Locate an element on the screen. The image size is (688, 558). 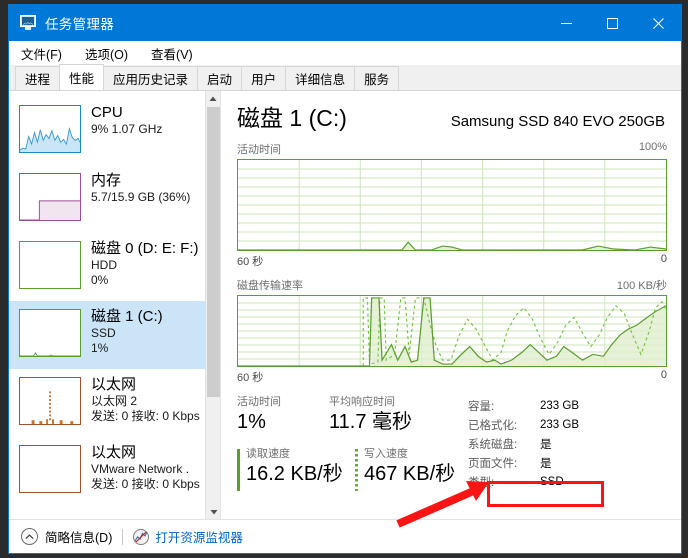
info-page-file-value: 是 is located at coordinates (546, 463).